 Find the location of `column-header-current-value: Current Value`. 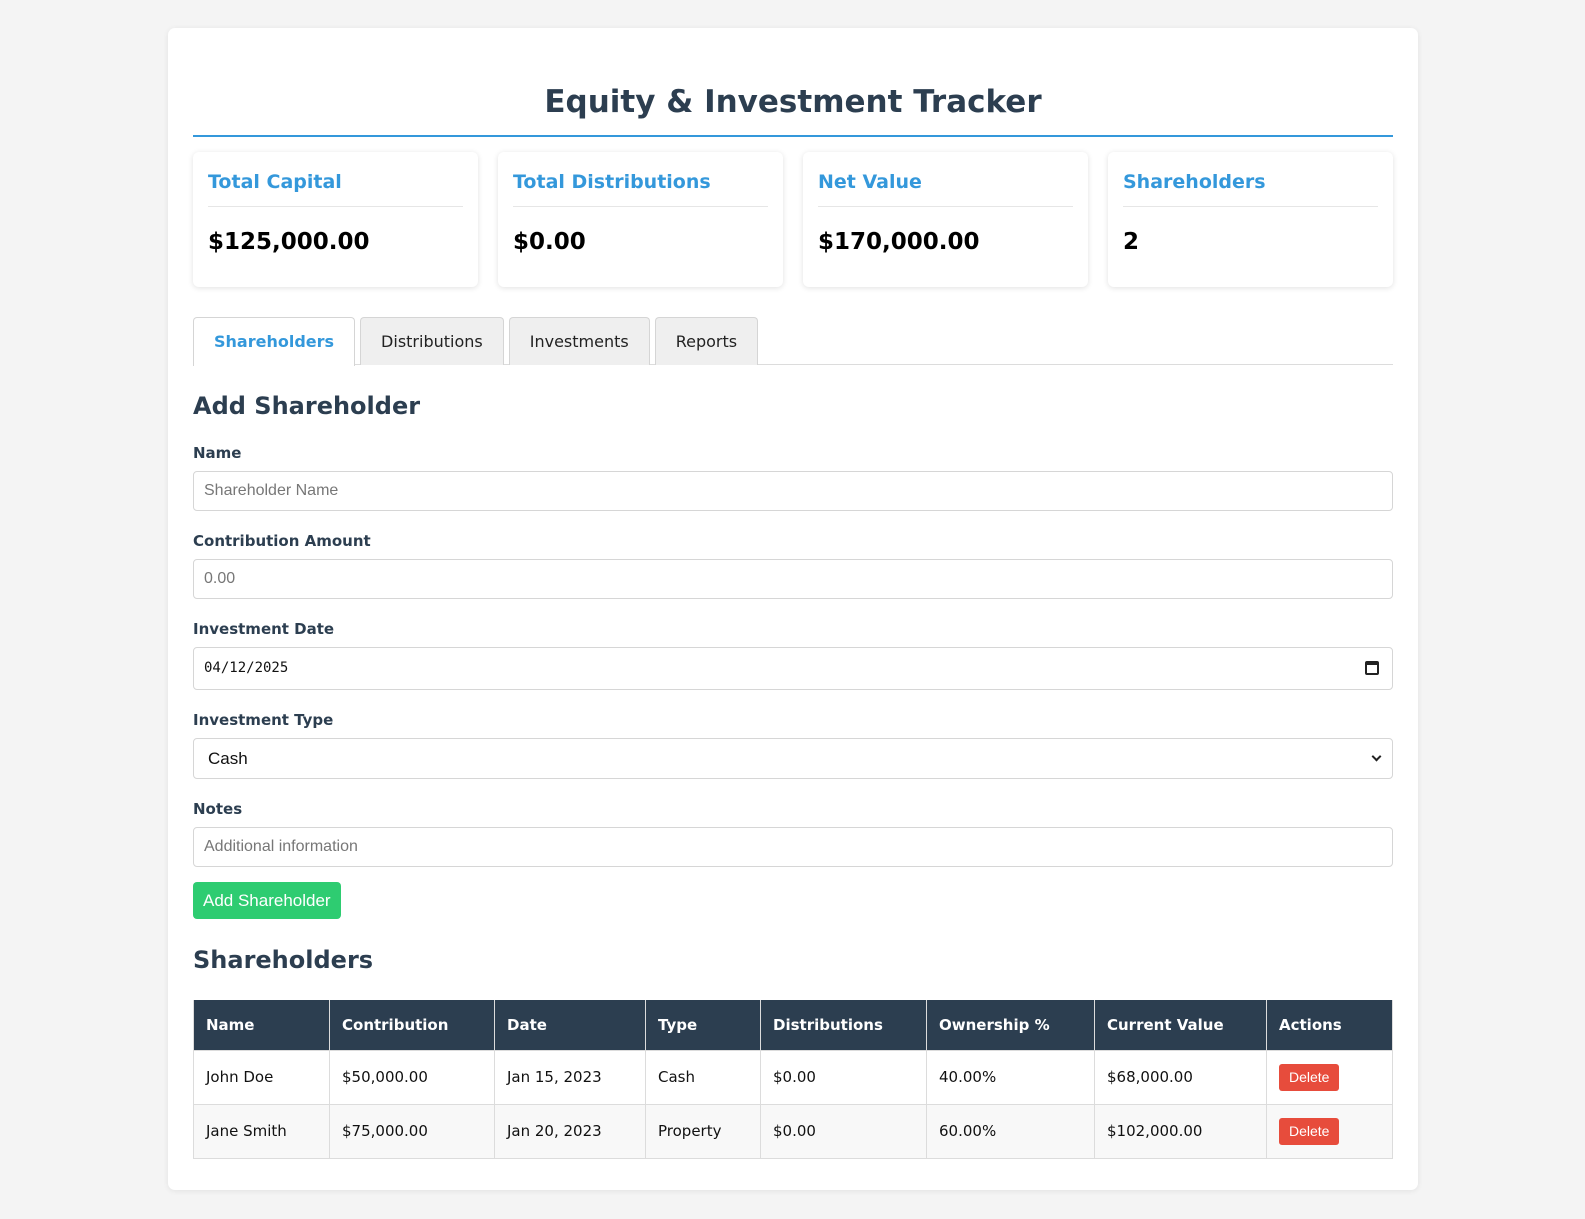

column-header-current-value: Current Value is located at coordinates (1180, 1025).